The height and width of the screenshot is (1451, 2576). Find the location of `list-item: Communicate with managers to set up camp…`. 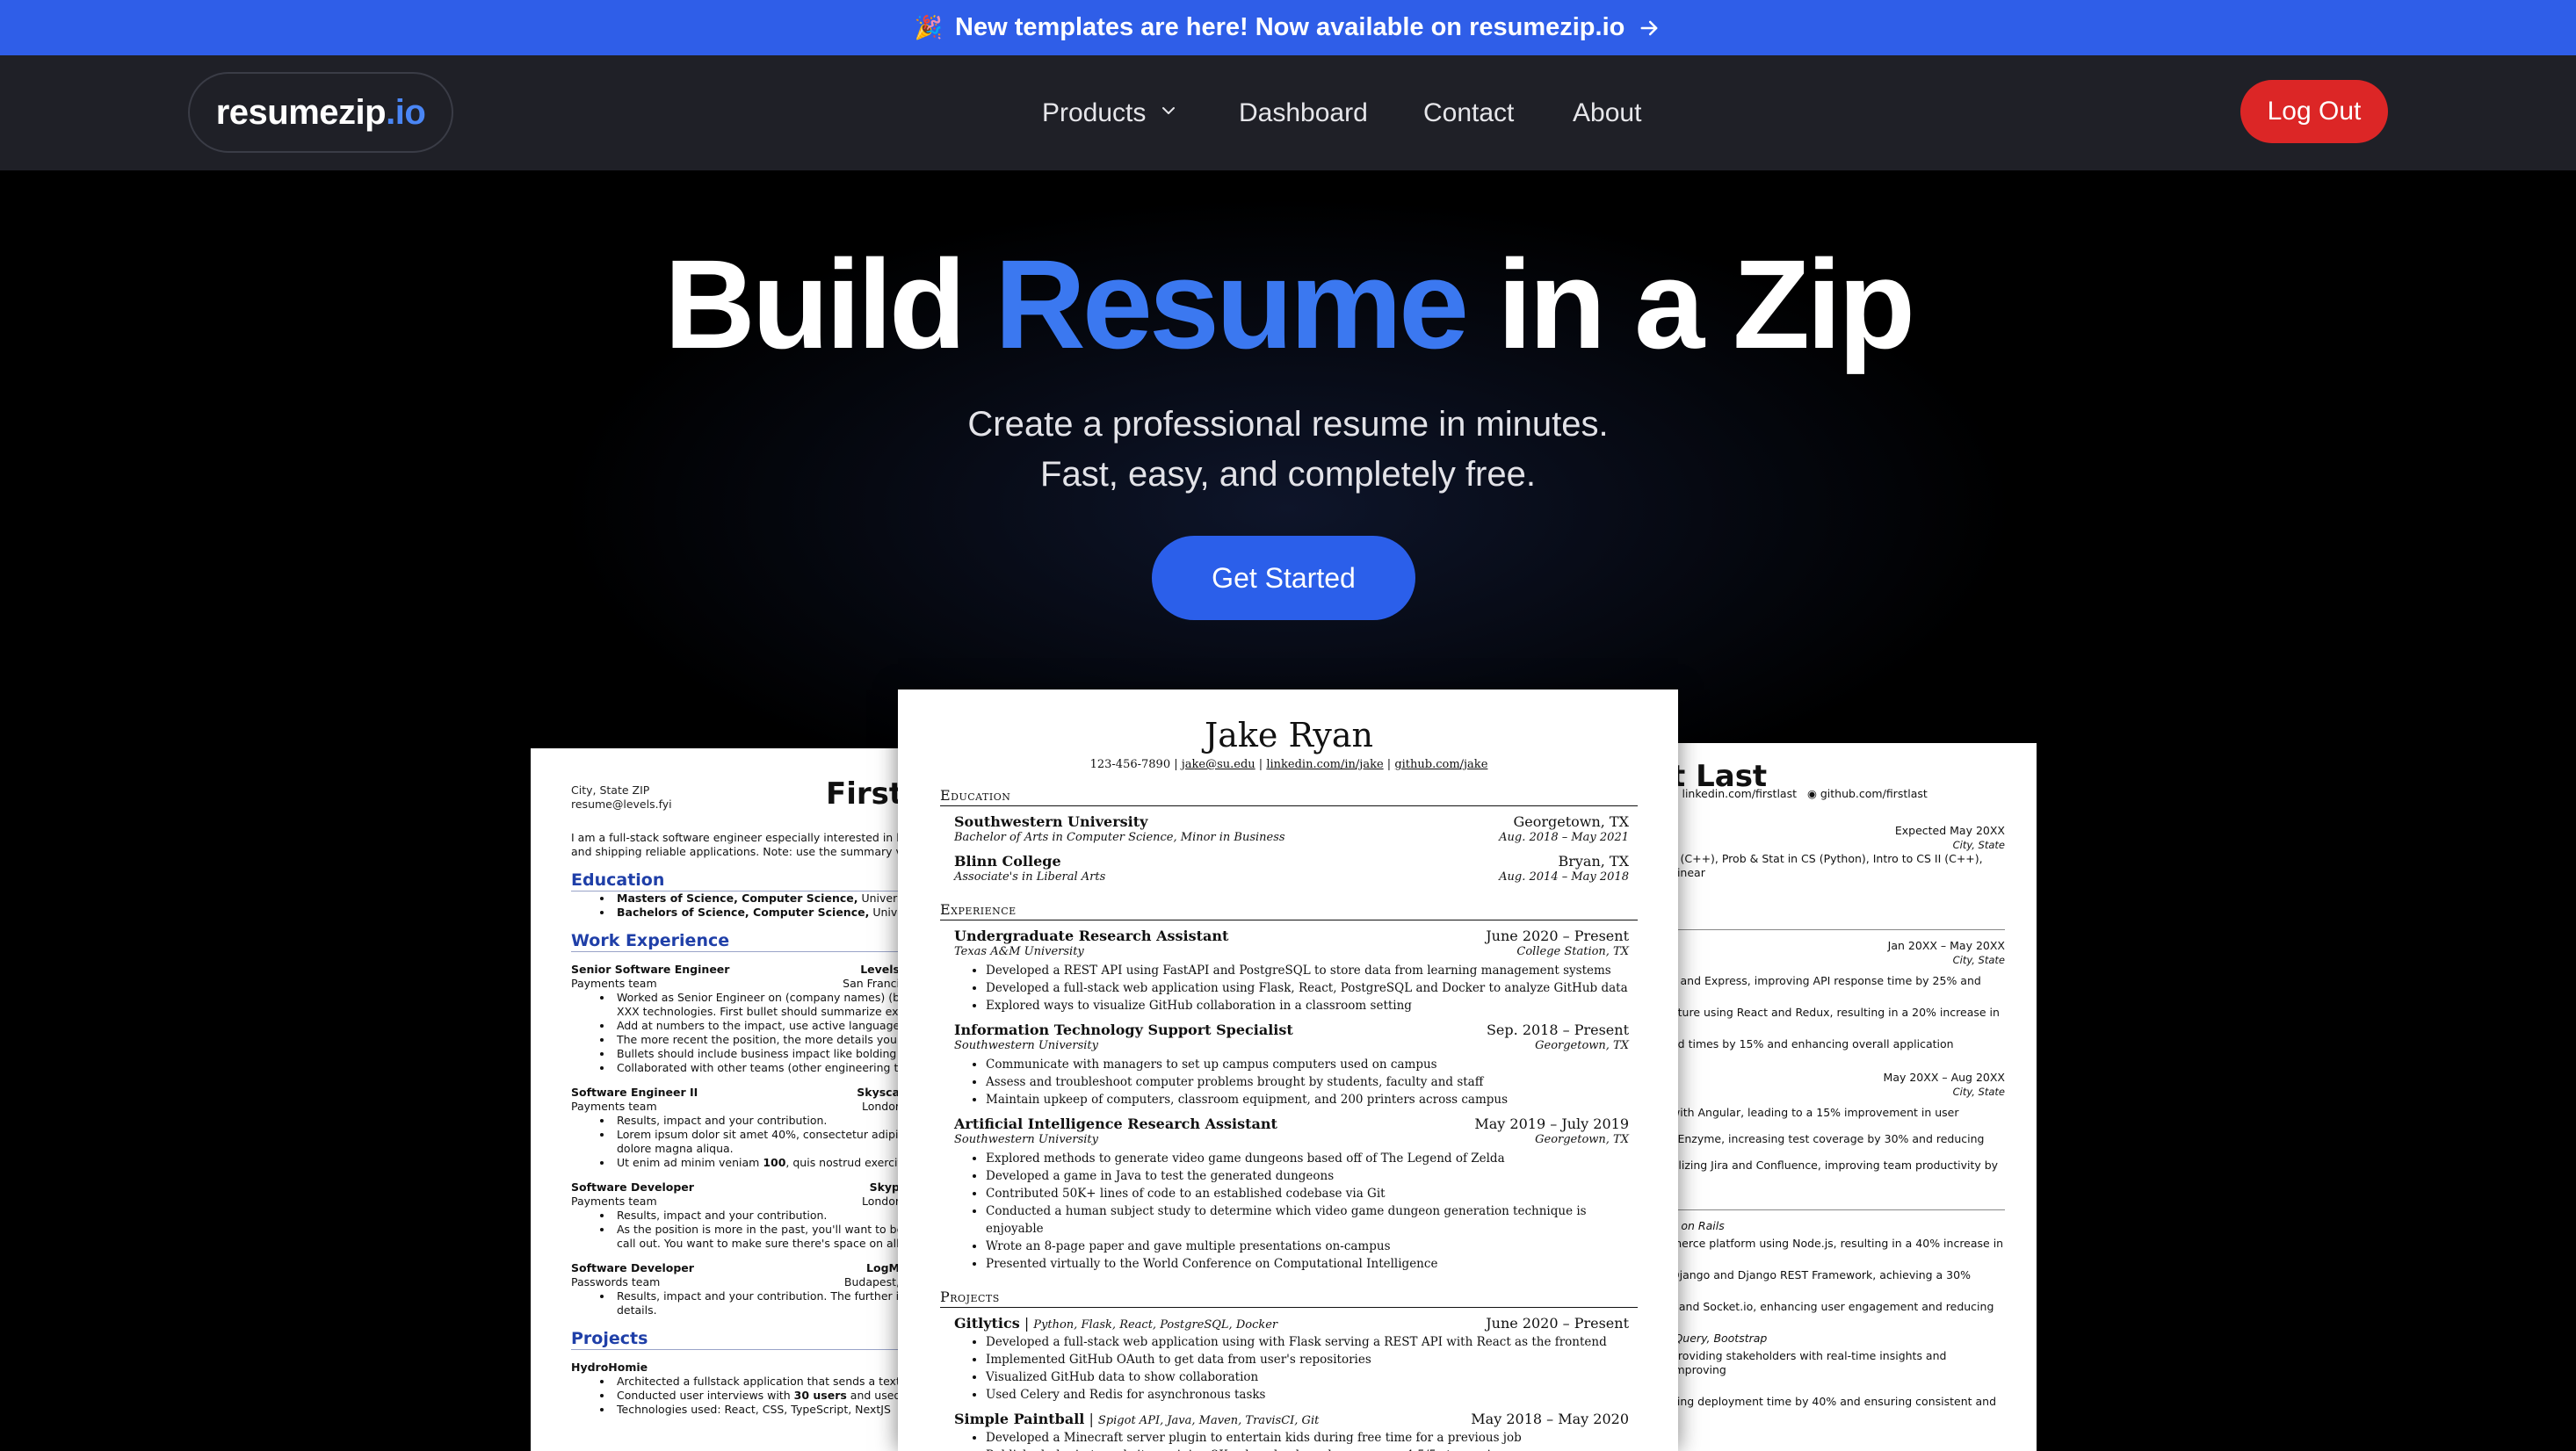

list-item: Communicate with managers to set up camp… is located at coordinates (1312, 1064).